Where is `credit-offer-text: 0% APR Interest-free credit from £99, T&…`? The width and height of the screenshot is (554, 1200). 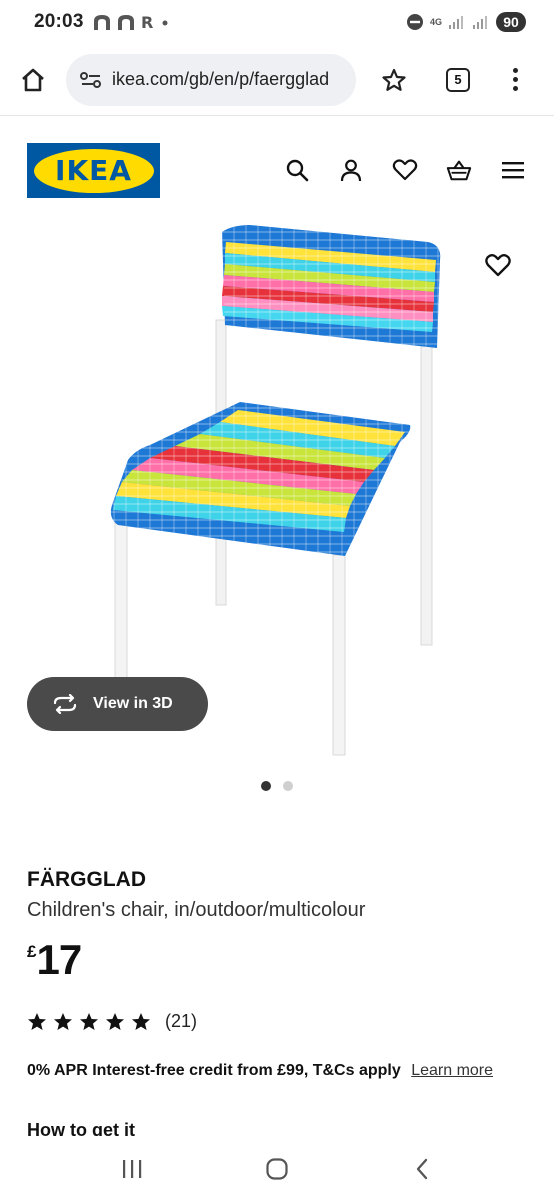 credit-offer-text: 0% APR Interest-free credit from £99, T&… is located at coordinates (214, 1070).